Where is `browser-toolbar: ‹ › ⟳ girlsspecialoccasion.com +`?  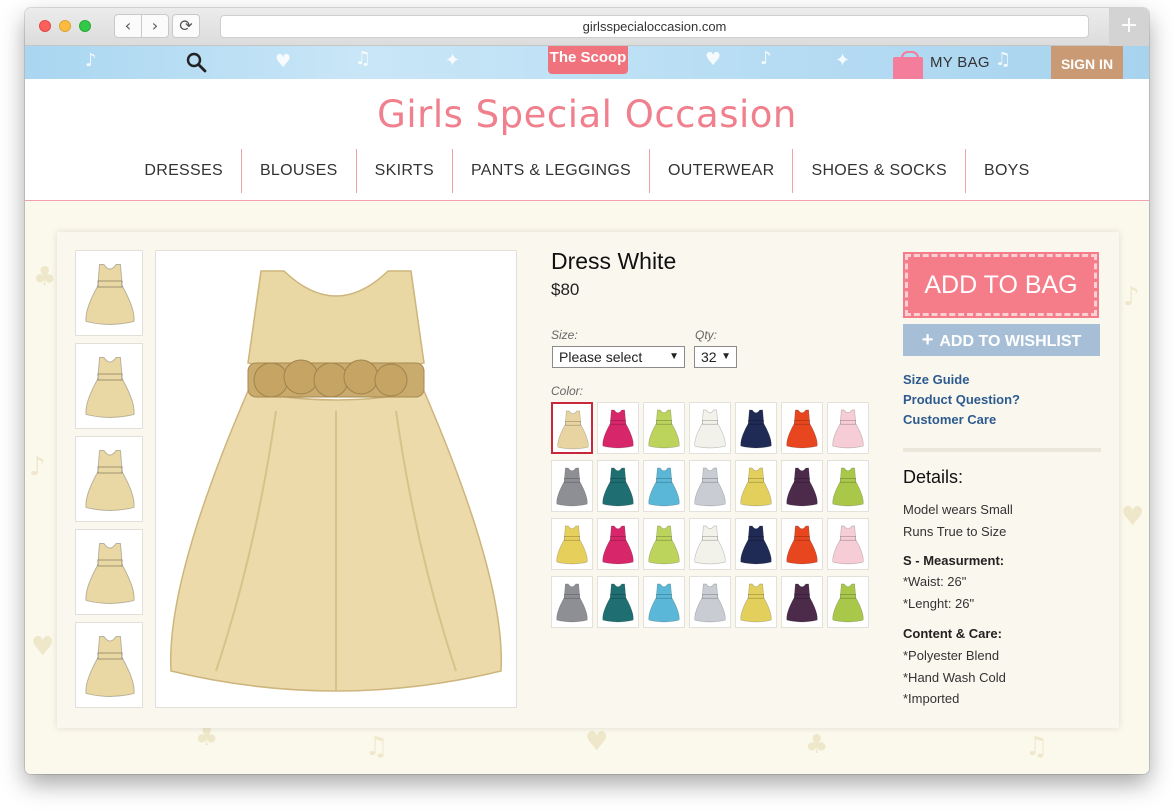
browser-toolbar: ‹ › ⟳ girlsspecialoccasion.com + is located at coordinates (587, 27).